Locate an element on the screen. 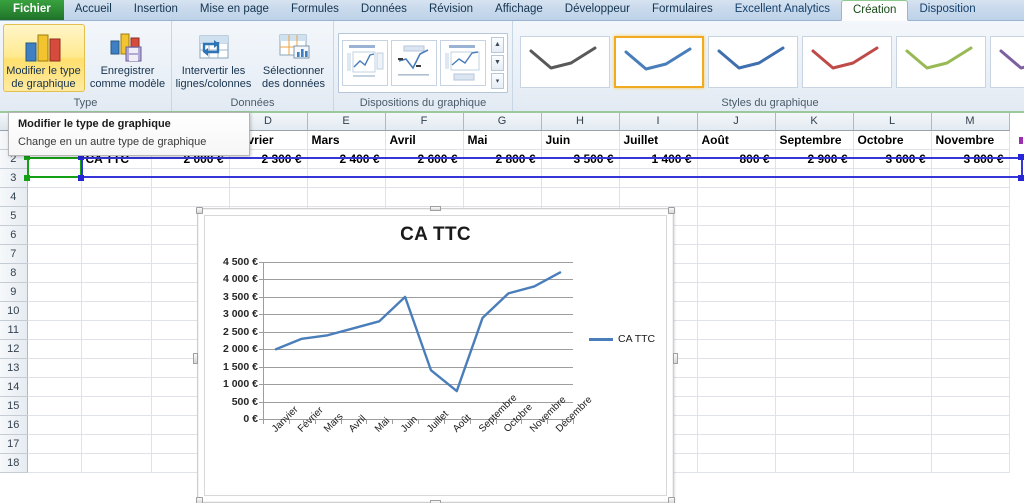  chart-style-style-blue-selected is located at coordinates (659, 61).